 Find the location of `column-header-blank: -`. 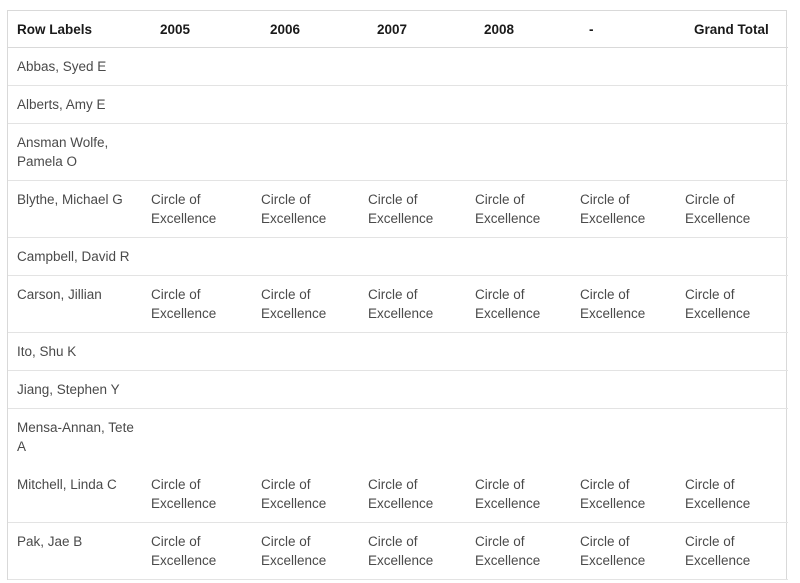

column-header-blank: - is located at coordinates (632, 29).